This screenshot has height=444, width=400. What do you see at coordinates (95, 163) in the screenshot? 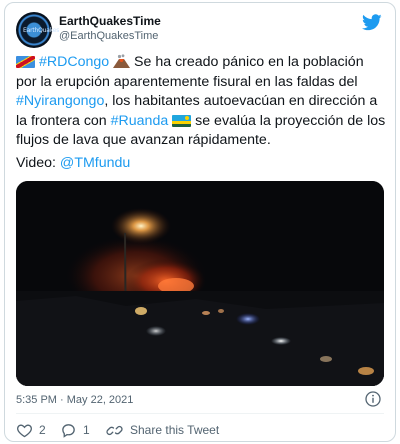
I see `mention-tmfundu: @TMfundu` at bounding box center [95, 163].